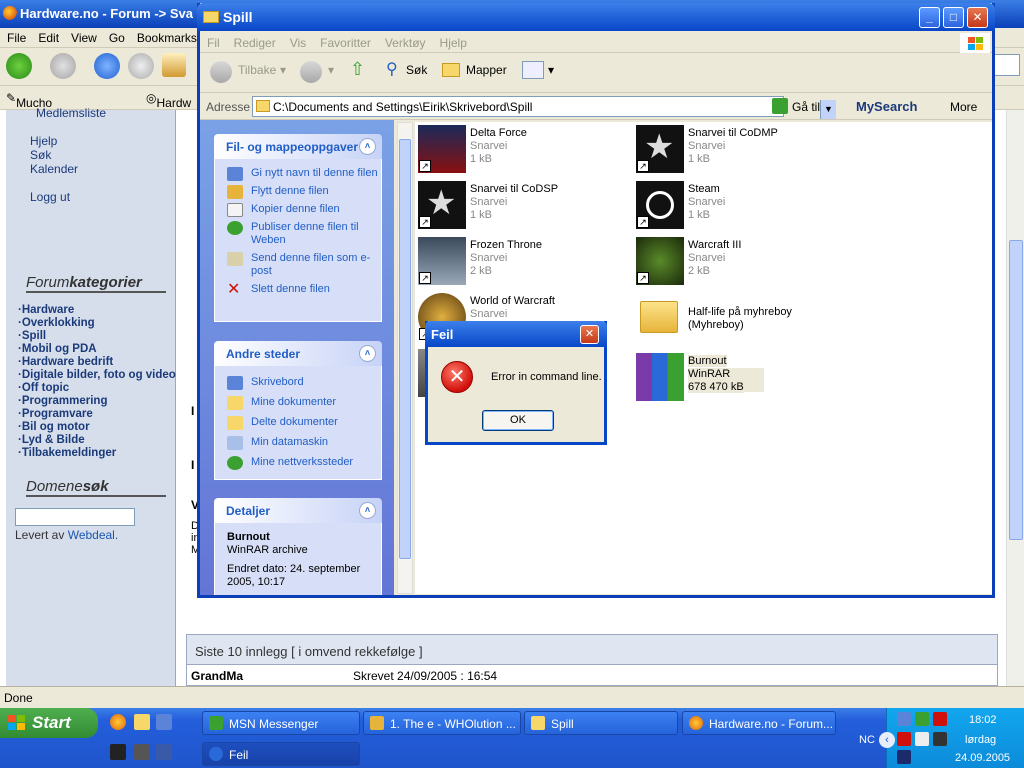  What do you see at coordinates (281, 723) in the screenshot?
I see `task-msn-messenger: MSN Messenger` at bounding box center [281, 723].